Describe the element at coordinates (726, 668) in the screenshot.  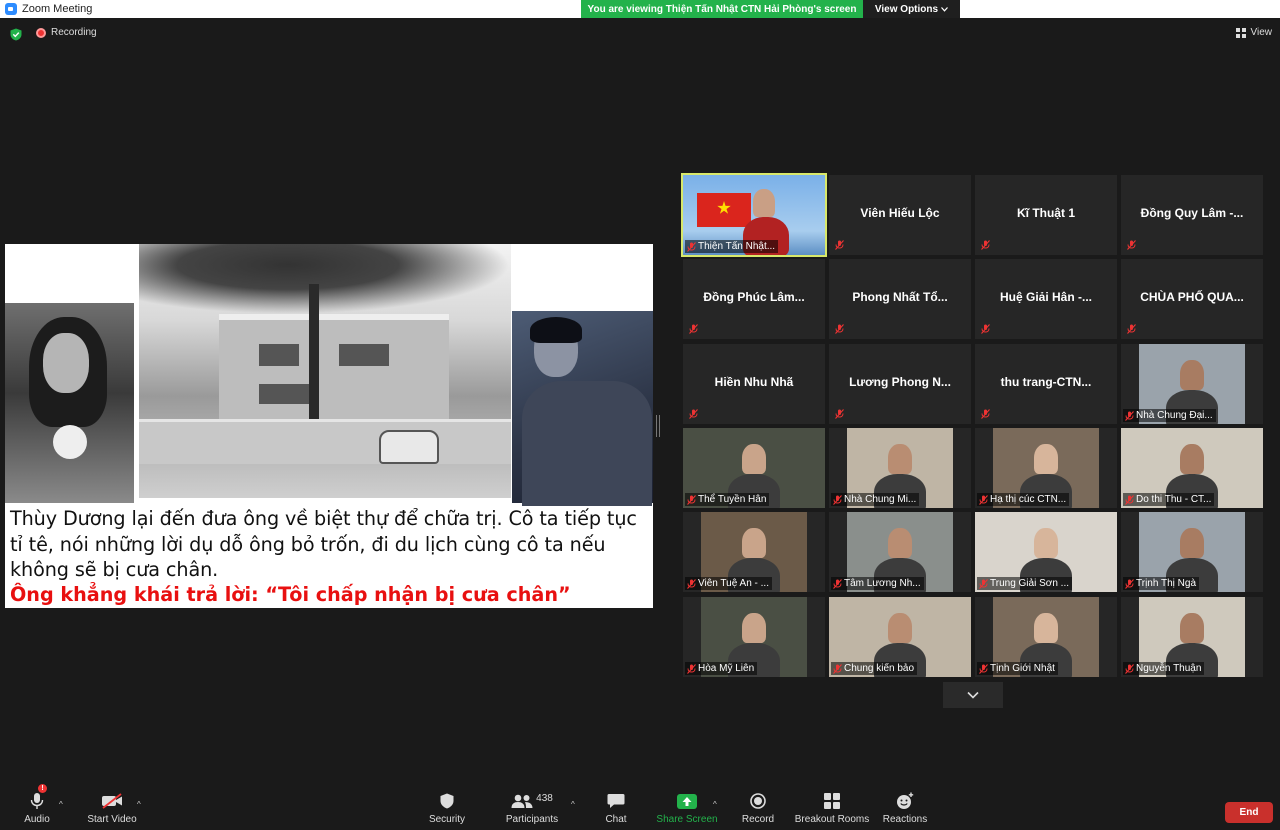
I see `participant-name: Hòa Mỹ Liên` at that location.